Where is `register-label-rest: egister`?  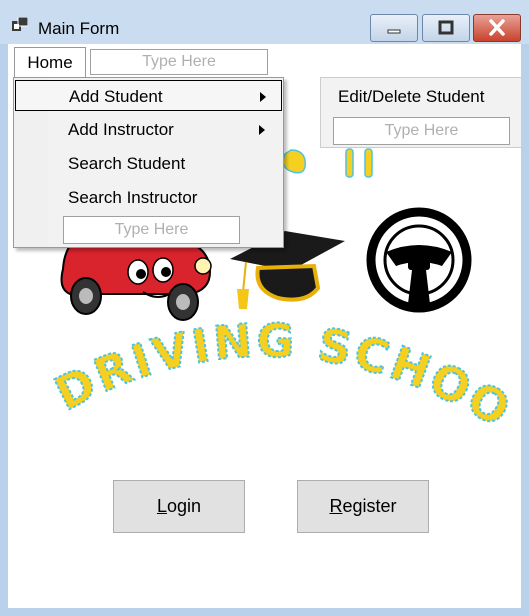 register-label-rest: egister is located at coordinates (369, 506).